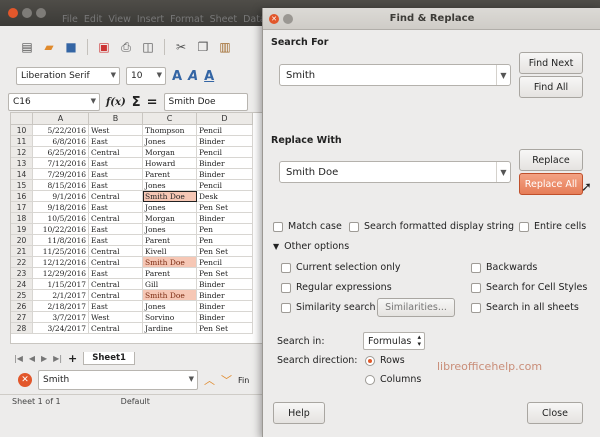 The image size is (600, 437). Describe the element at coordinates (504, 267) in the screenshot. I see `backwards-checkbox: Backwards` at that location.